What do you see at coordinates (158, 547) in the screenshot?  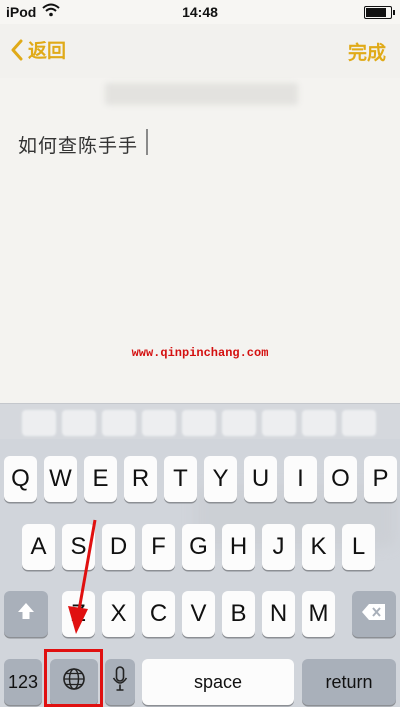 I see `key-f: F` at bounding box center [158, 547].